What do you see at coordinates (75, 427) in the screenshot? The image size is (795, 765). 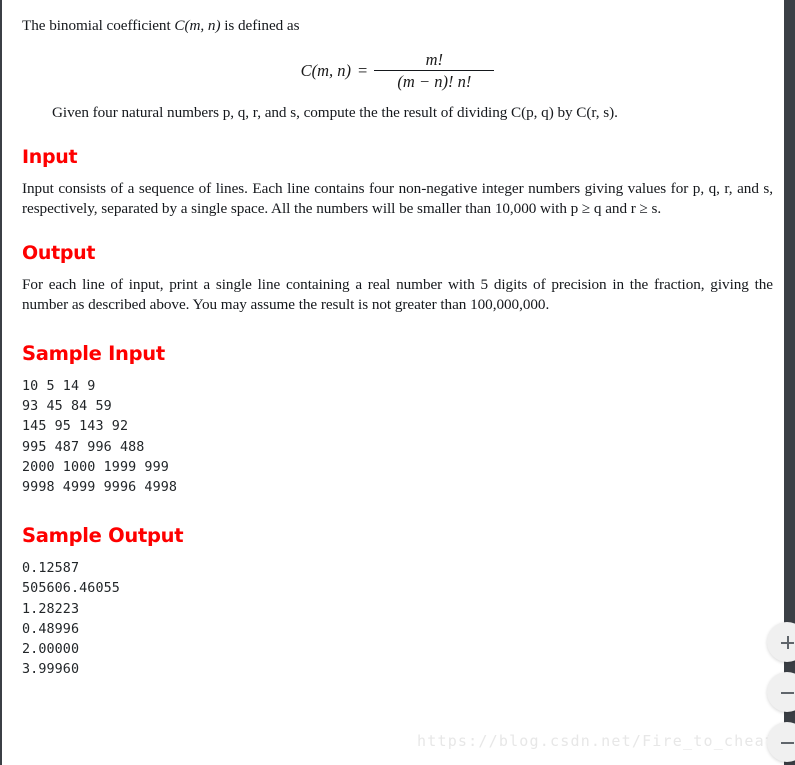 I see `sample-input-line: 145 95 143 92` at bounding box center [75, 427].